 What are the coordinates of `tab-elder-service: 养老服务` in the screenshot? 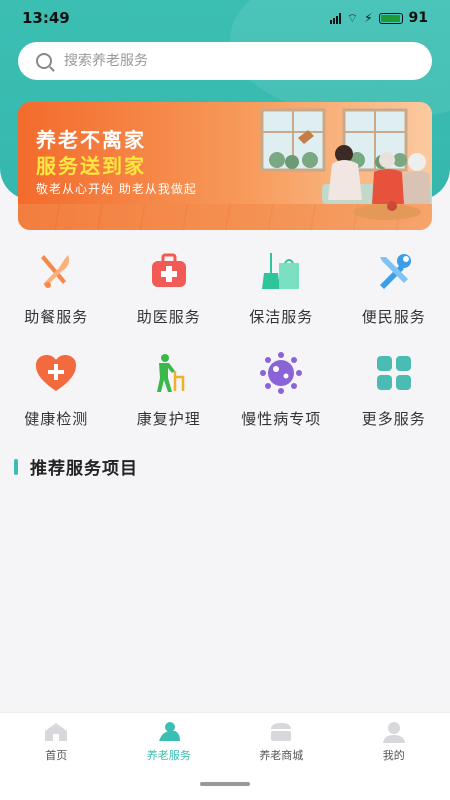 It's located at (169, 756).